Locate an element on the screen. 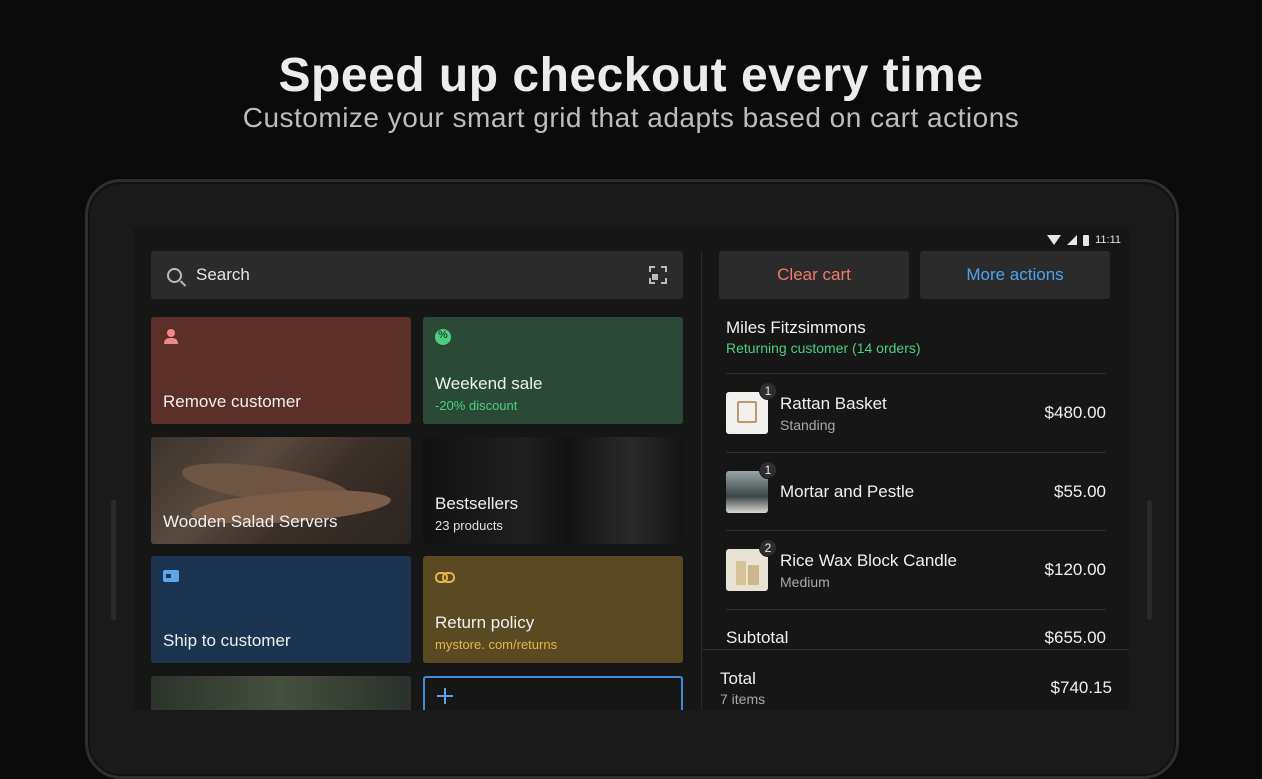 This screenshot has width=1262, height=779. item-variant: Medium is located at coordinates (805, 582).